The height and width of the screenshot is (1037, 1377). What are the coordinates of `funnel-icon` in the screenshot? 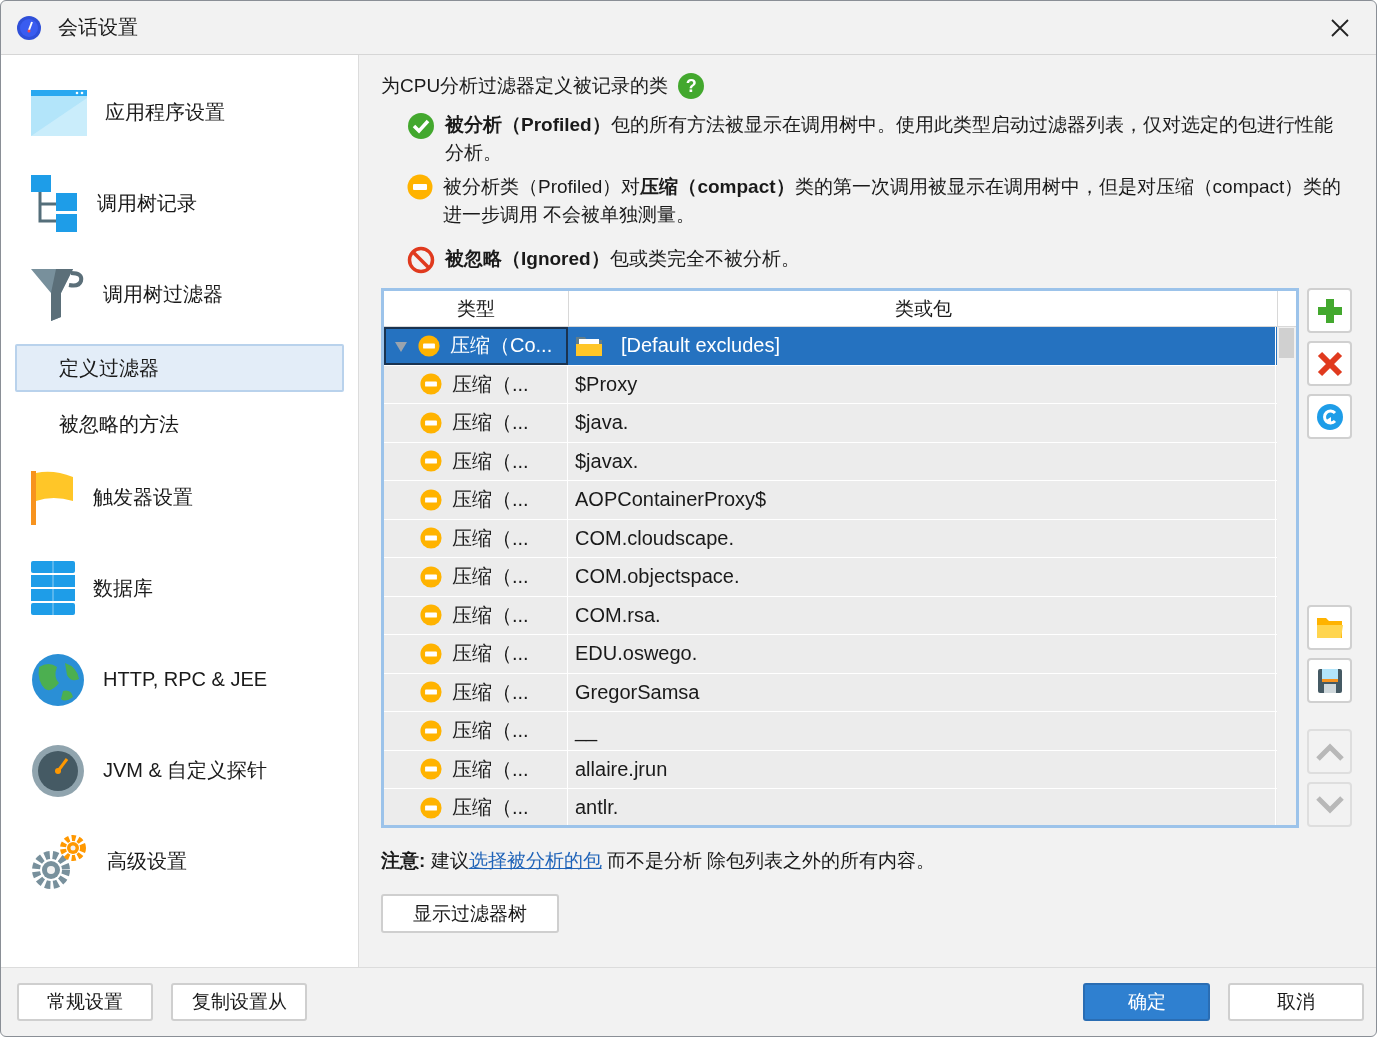 It's located at (58, 294).